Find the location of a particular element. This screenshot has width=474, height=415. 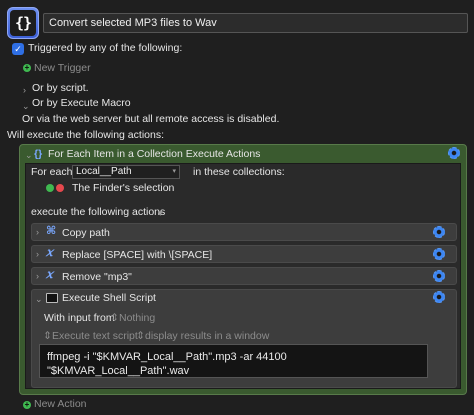

sub-action-label: Remove "mp3" is located at coordinates (97, 277).